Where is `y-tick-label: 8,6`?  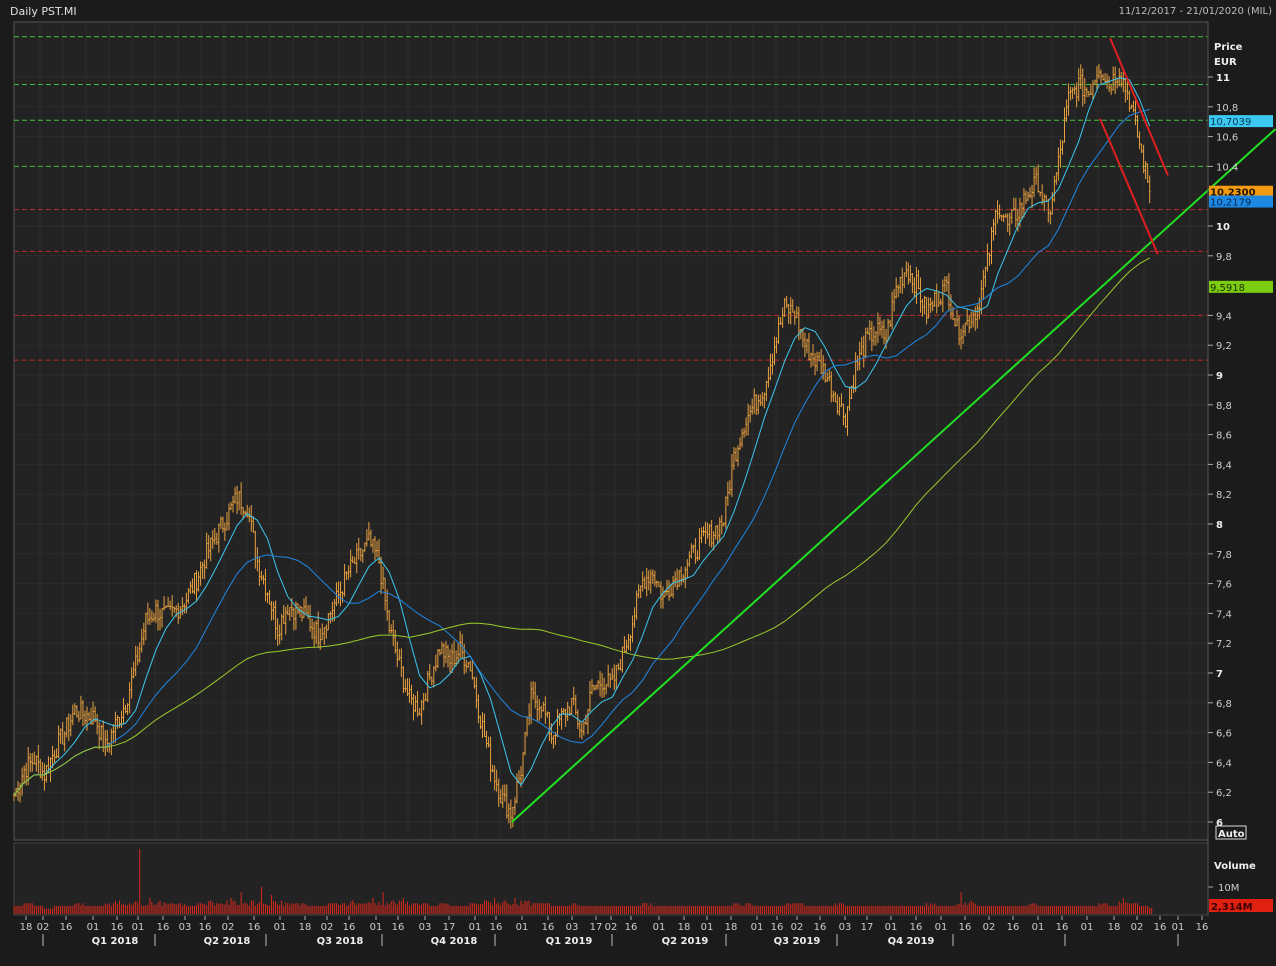 y-tick-label: 8,6 is located at coordinates (1224, 436).